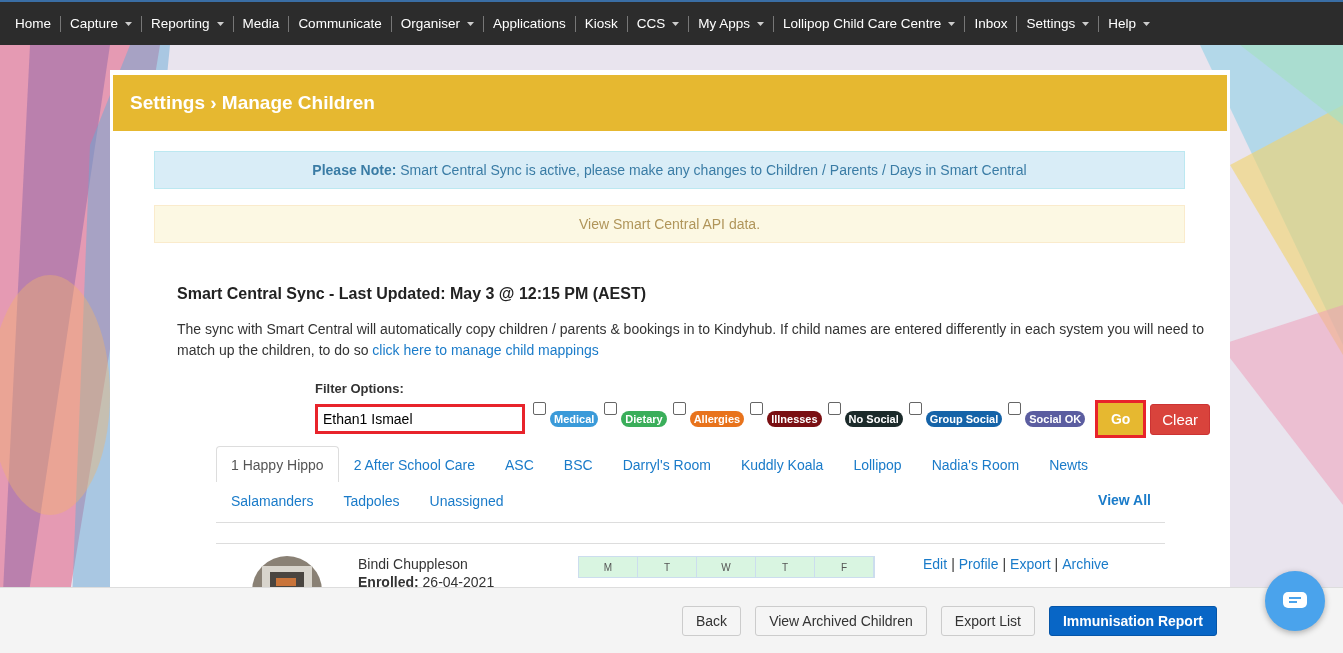 The height and width of the screenshot is (653, 1343). What do you see at coordinates (33, 23) in the screenshot?
I see `nav-item: Home` at bounding box center [33, 23].